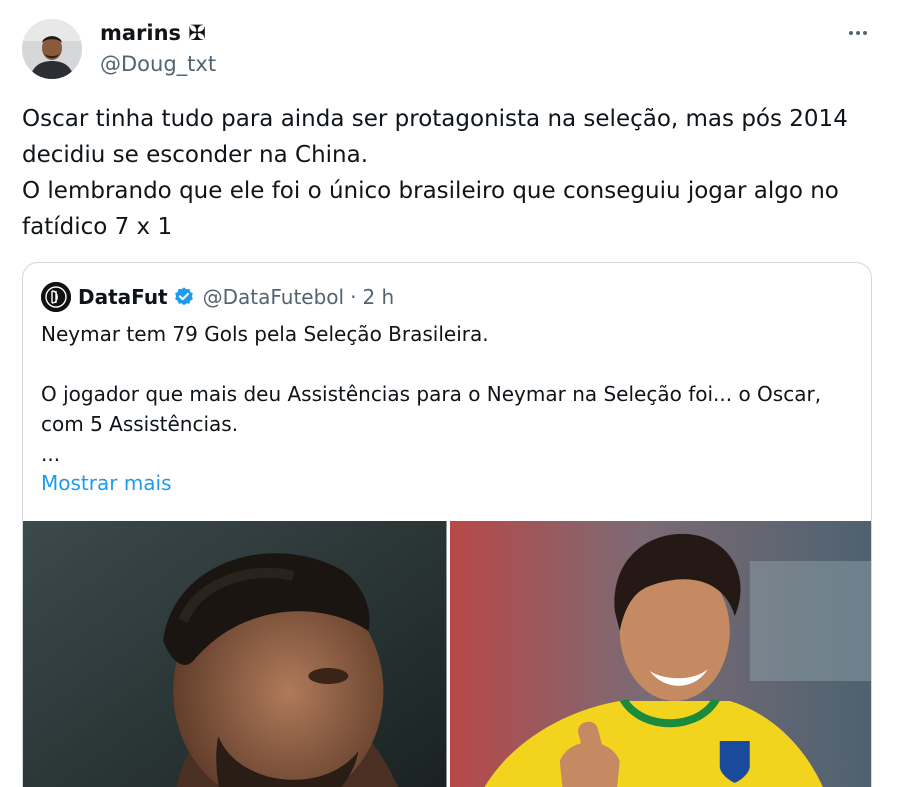  Describe the element at coordinates (140, 424) in the screenshot. I see `quoted-text-line: com 5 Assistências.` at that location.